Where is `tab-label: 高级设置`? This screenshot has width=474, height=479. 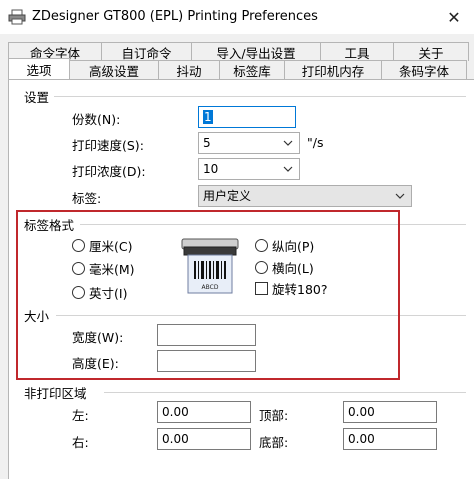
tab-label: 高级设置 is located at coordinates (113, 71).